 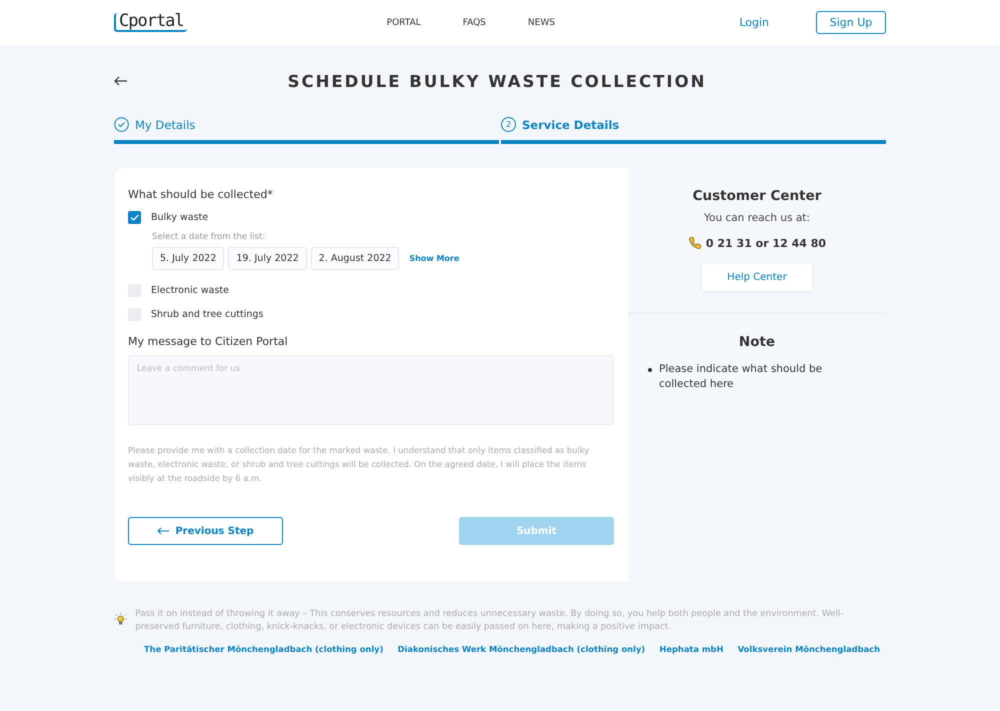 What do you see at coordinates (403, 23) in the screenshot?
I see `nav-link: PORTAL` at bounding box center [403, 23].